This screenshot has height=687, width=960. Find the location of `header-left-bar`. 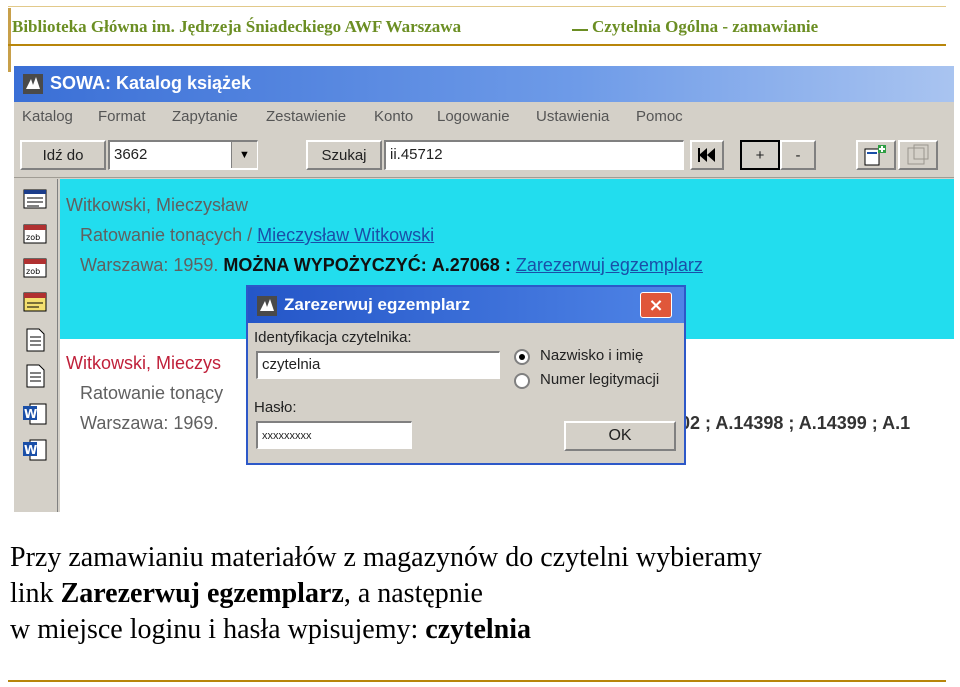

header-left-bar is located at coordinates (9, 40).